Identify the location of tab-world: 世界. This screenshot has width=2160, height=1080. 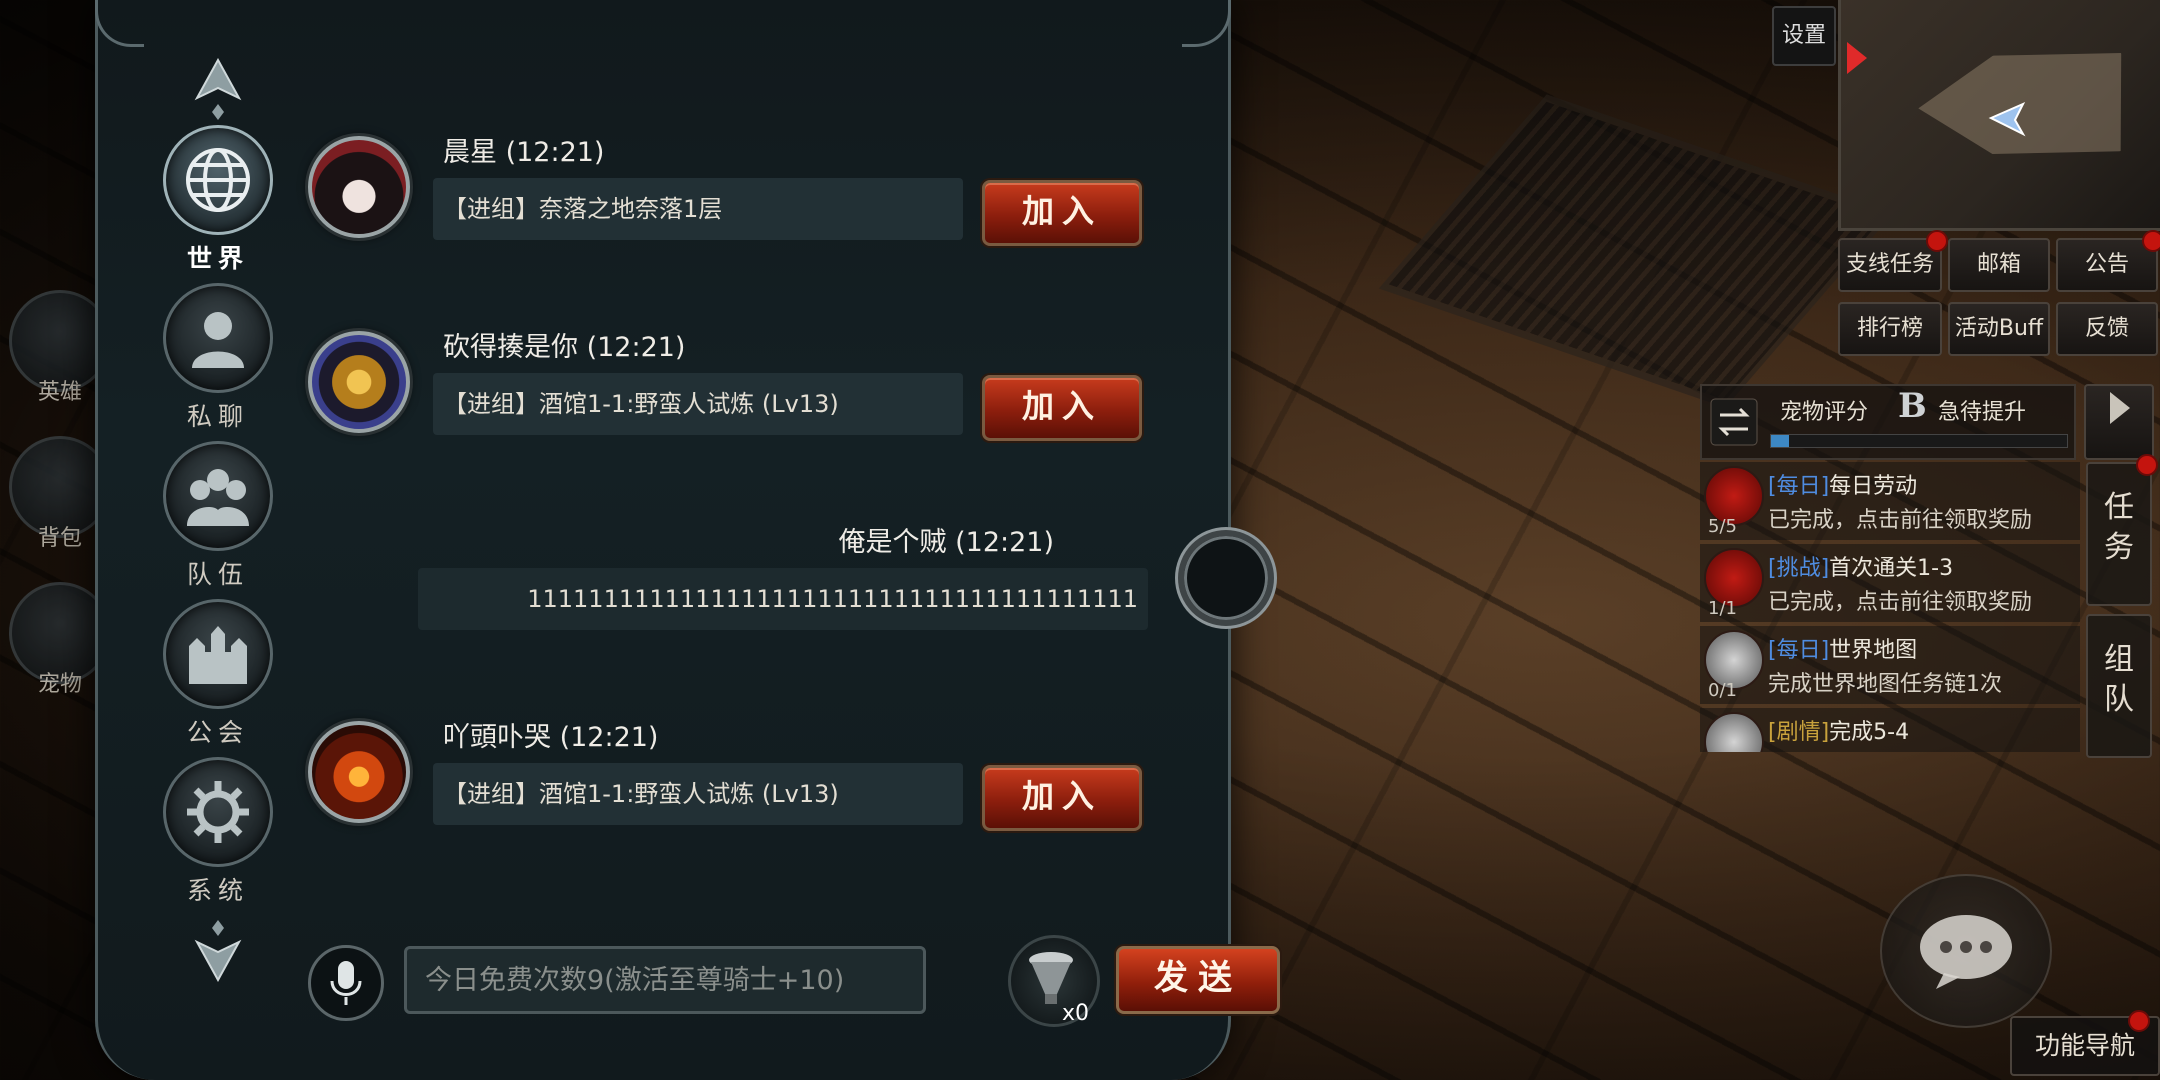
(218, 204).